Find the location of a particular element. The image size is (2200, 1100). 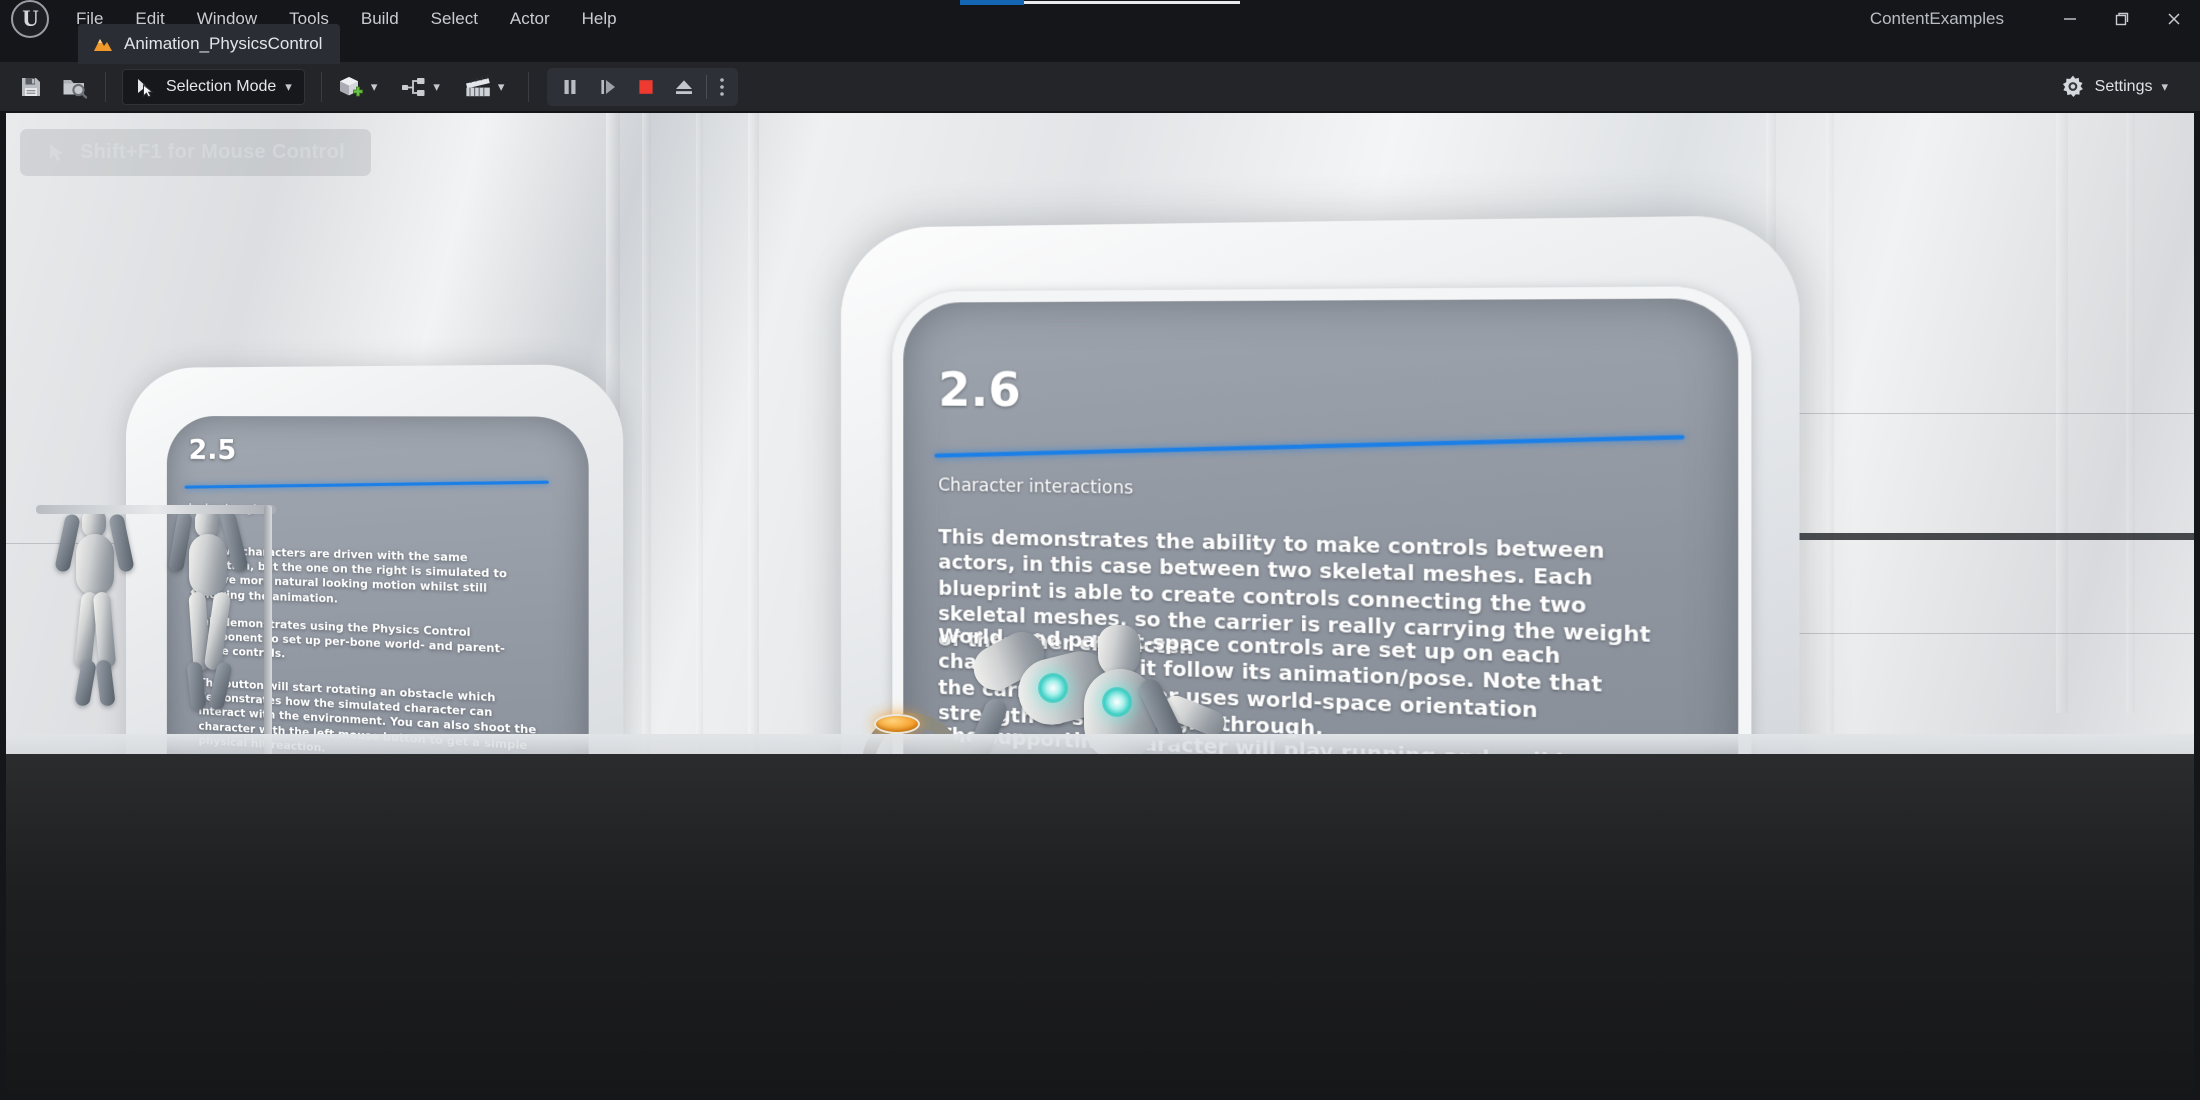

title-bar-drag-area is located at coordinates (1251, 19).